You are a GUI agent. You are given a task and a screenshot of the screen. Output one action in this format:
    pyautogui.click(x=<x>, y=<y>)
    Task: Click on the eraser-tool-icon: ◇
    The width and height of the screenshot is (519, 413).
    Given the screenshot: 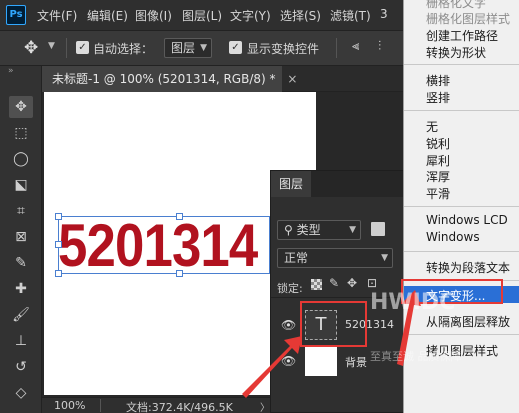 What is the action you would take?
    pyautogui.click(x=21, y=393)
    